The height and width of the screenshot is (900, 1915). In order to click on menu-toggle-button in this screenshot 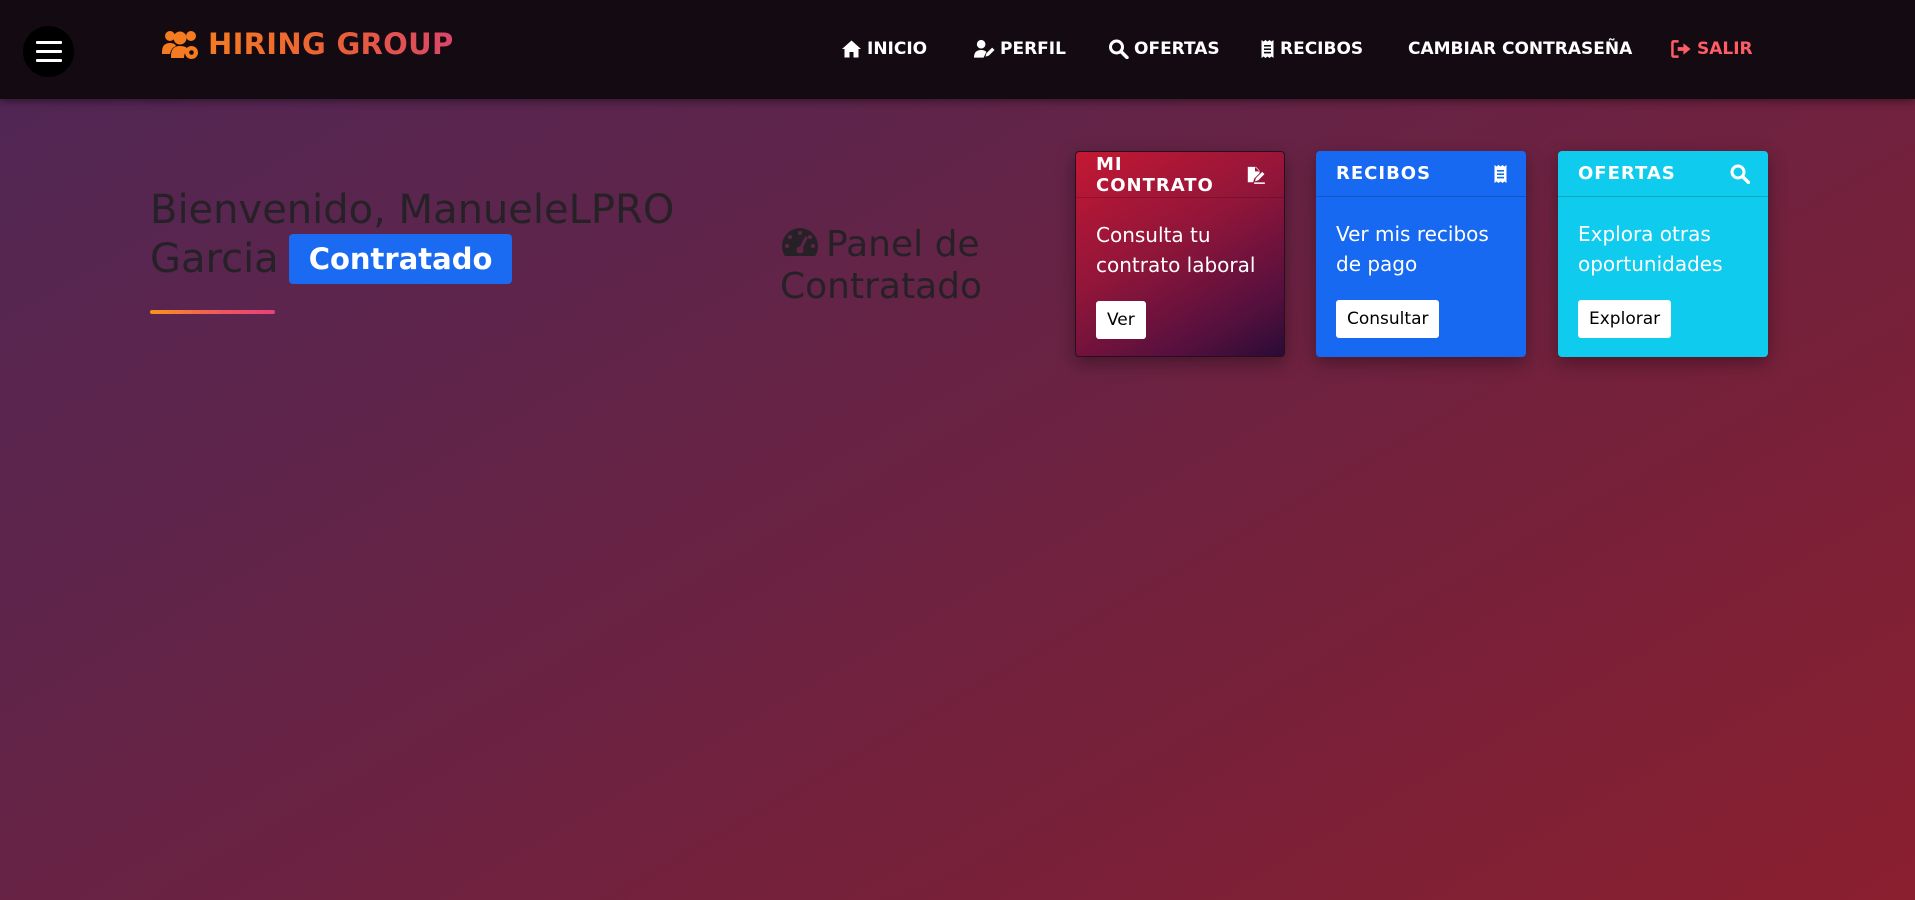, I will do `click(48, 51)`.